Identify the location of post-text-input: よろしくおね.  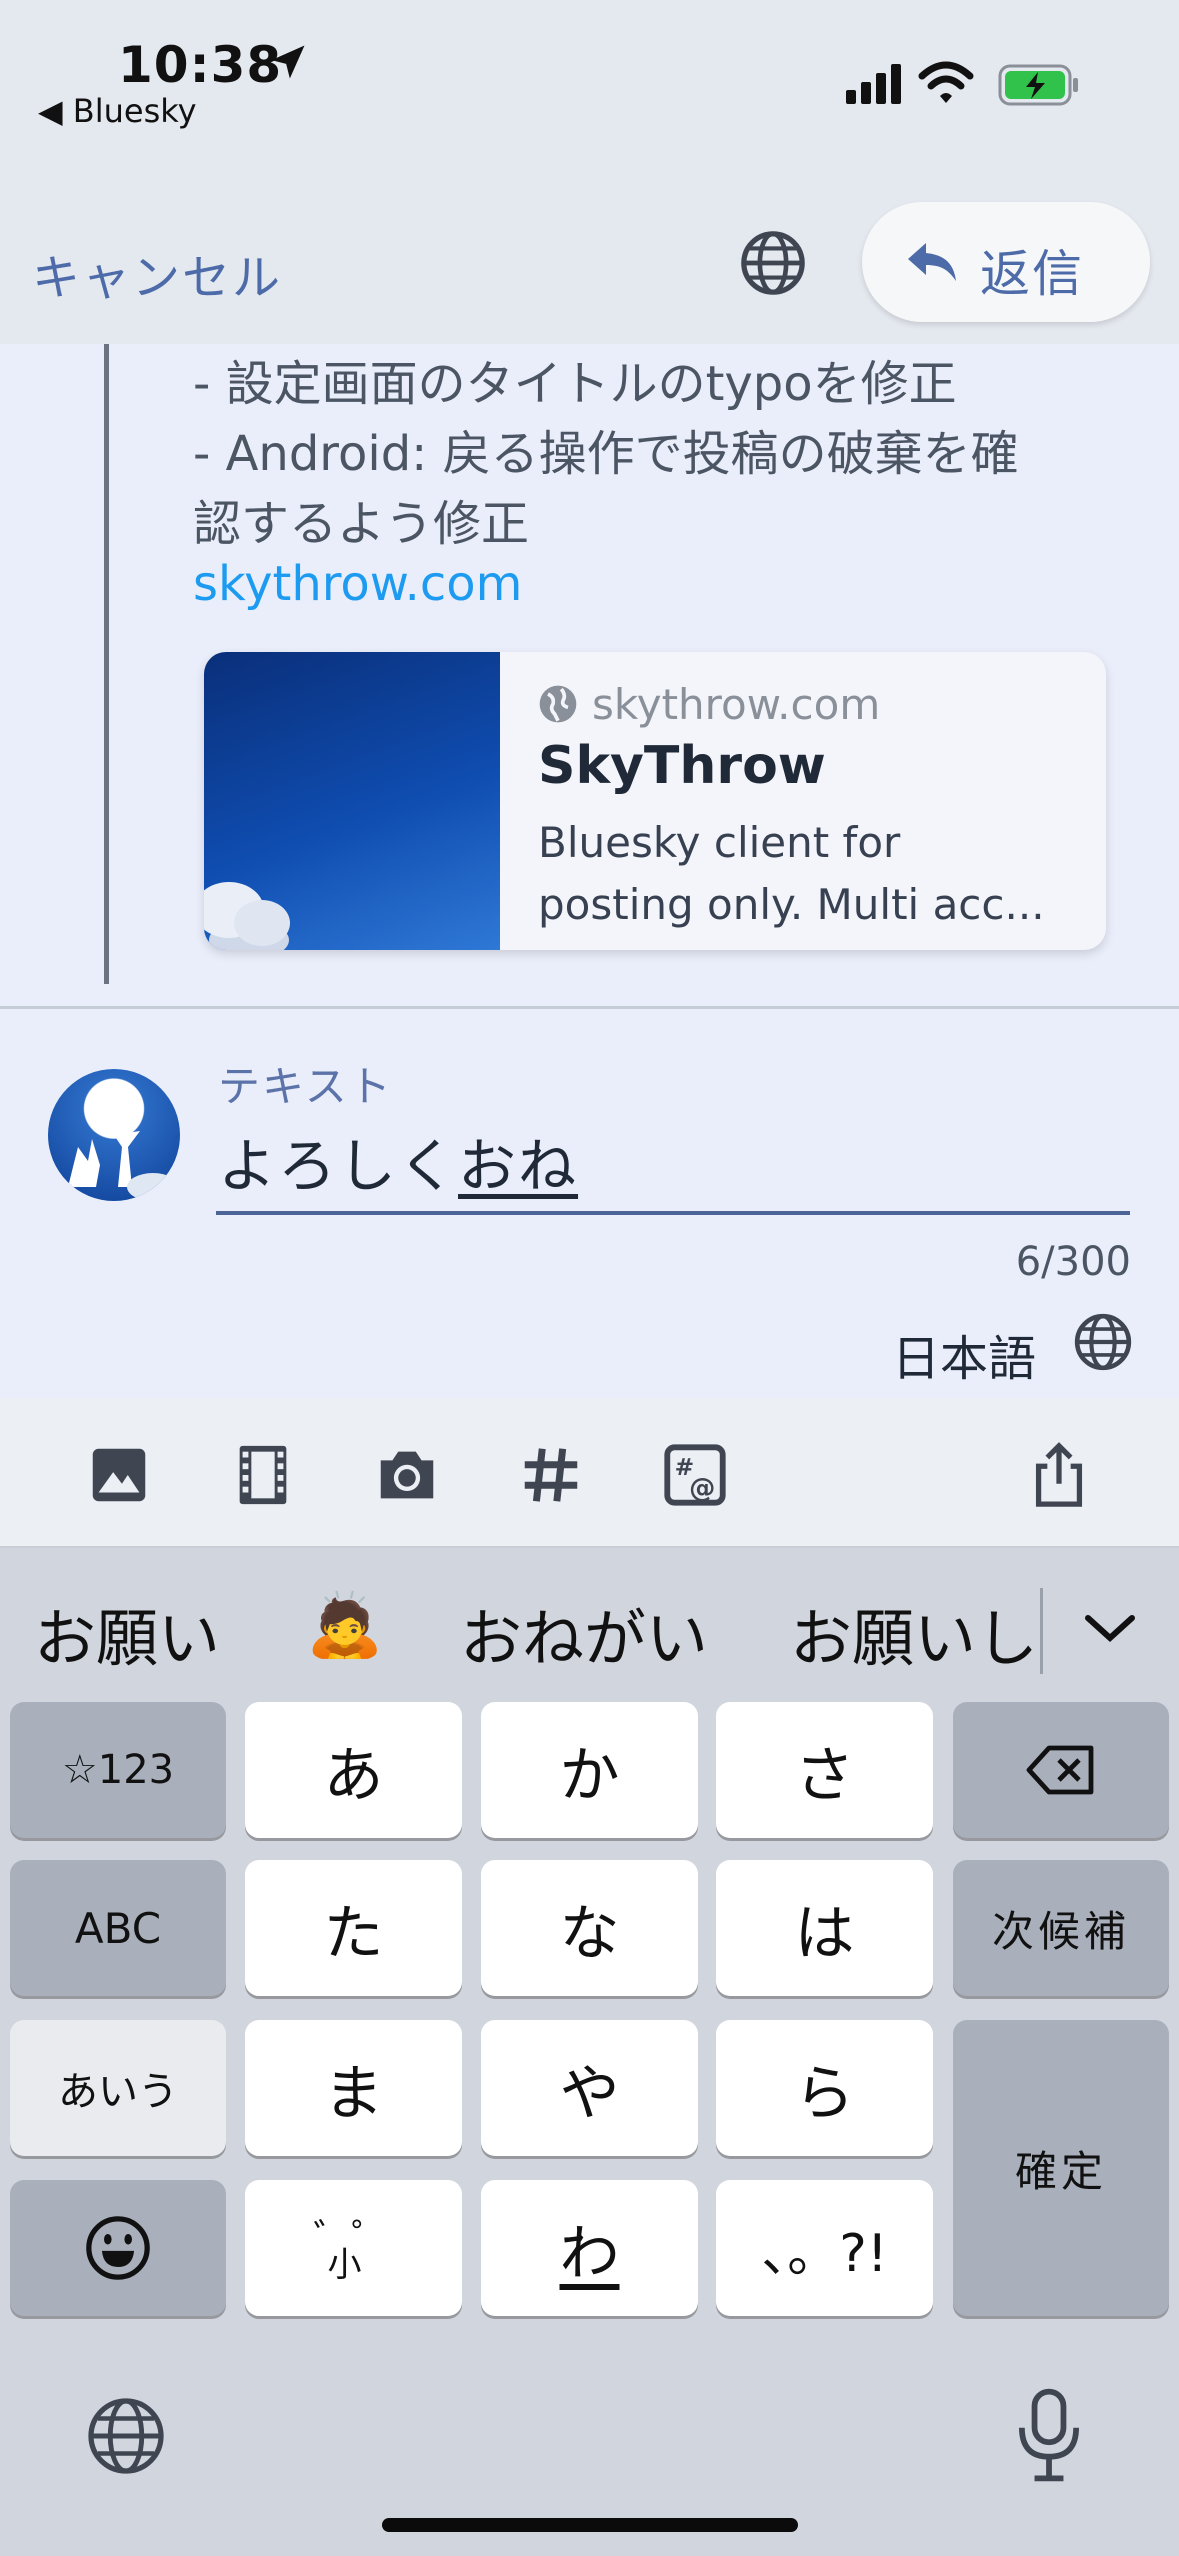
(398, 1161).